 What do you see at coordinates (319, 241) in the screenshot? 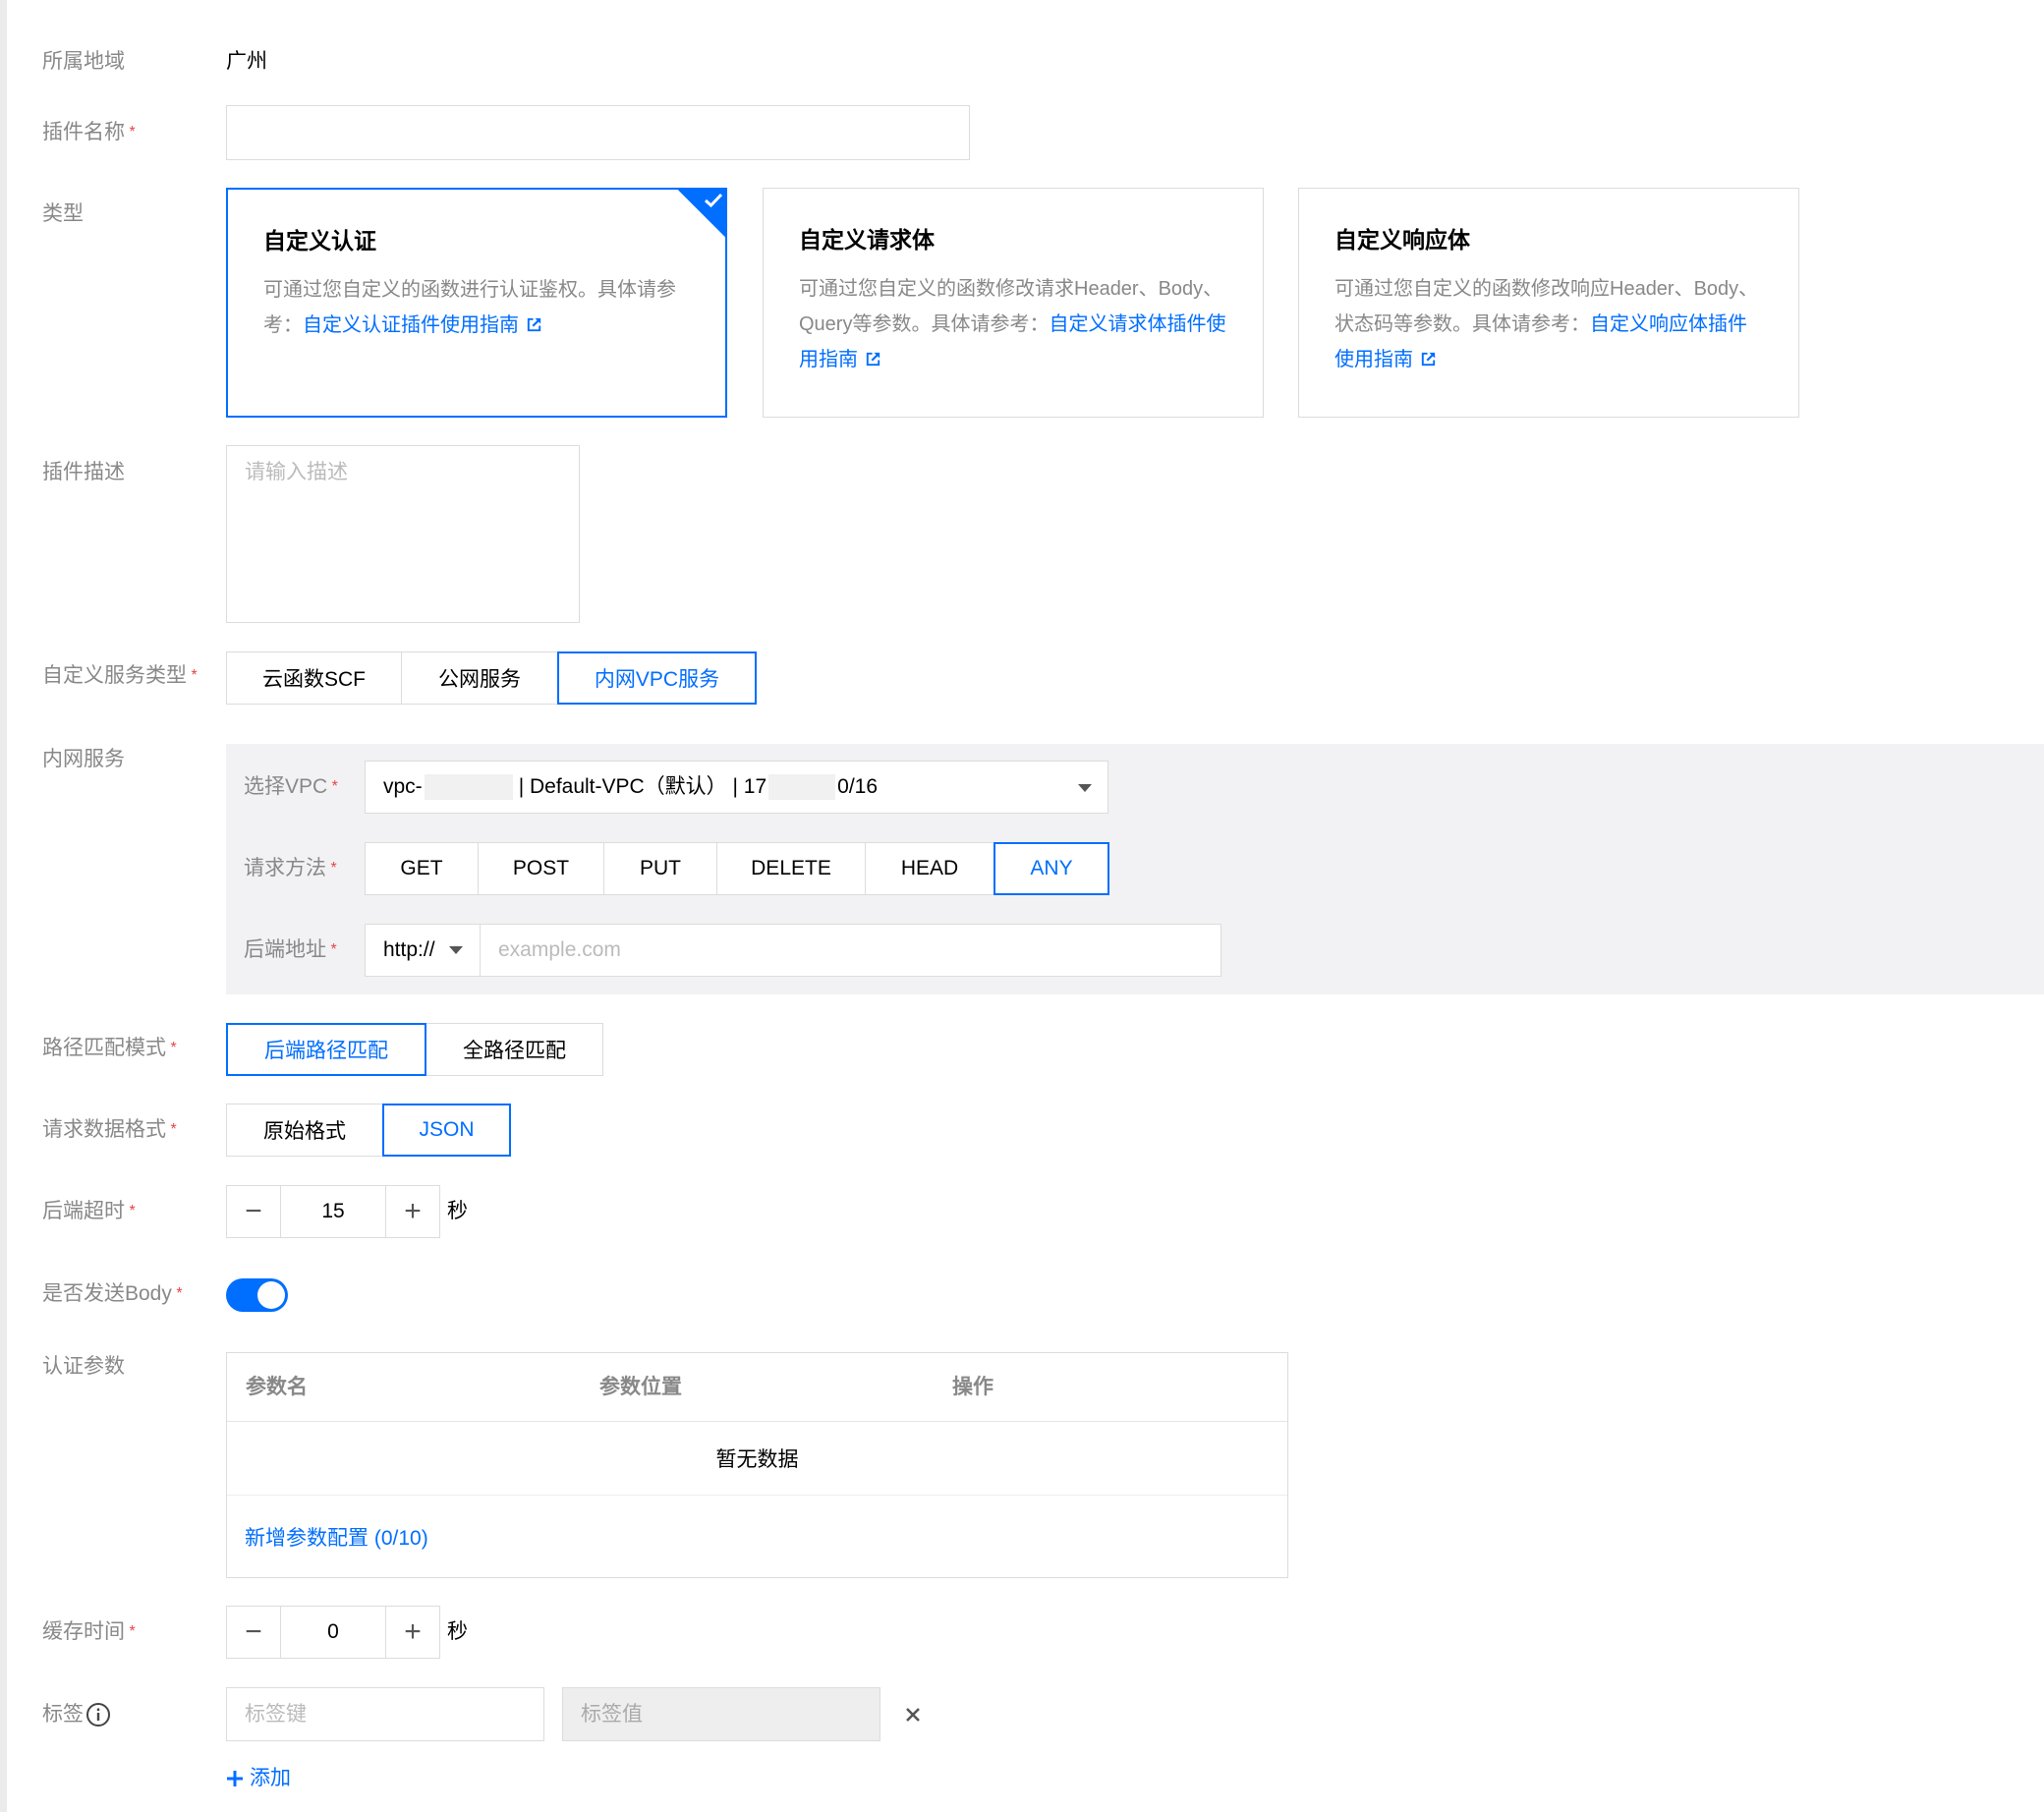
I see `card-title: 自定义认证` at bounding box center [319, 241].